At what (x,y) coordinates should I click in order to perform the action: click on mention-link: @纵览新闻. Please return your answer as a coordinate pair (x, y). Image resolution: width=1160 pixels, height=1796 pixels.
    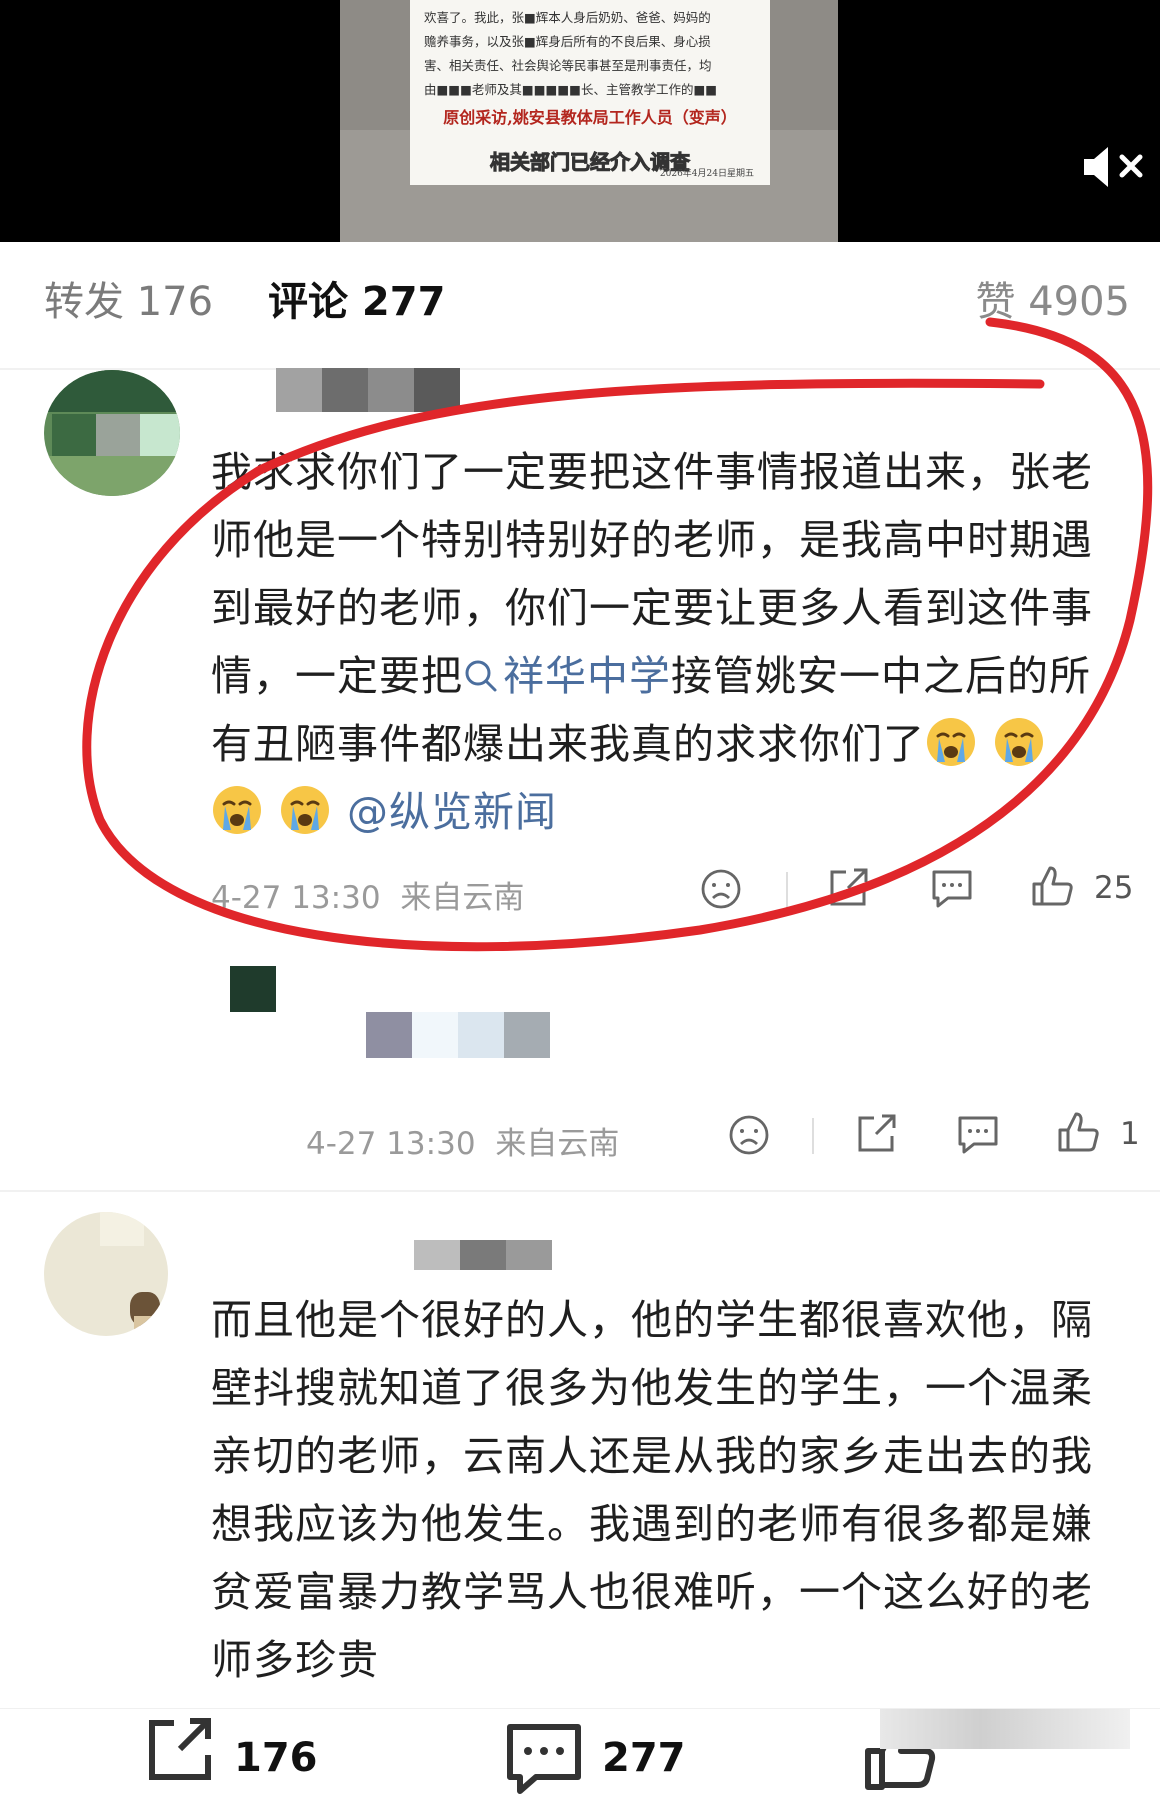
    Looking at the image, I should click on (452, 812).